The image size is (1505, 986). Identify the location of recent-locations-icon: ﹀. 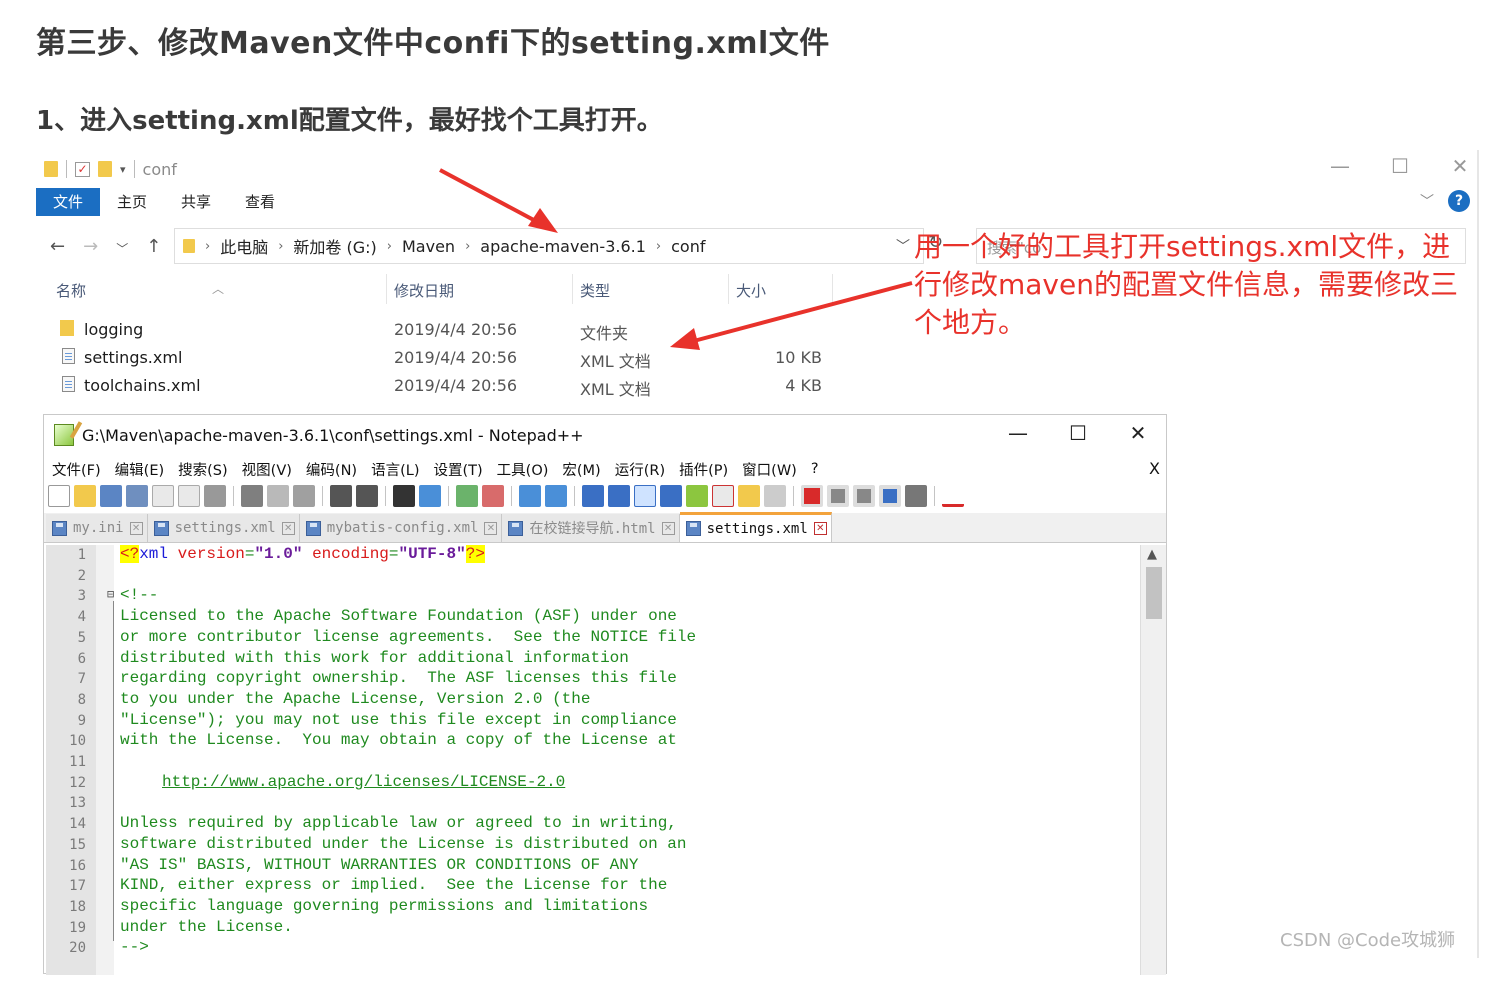
(122, 246).